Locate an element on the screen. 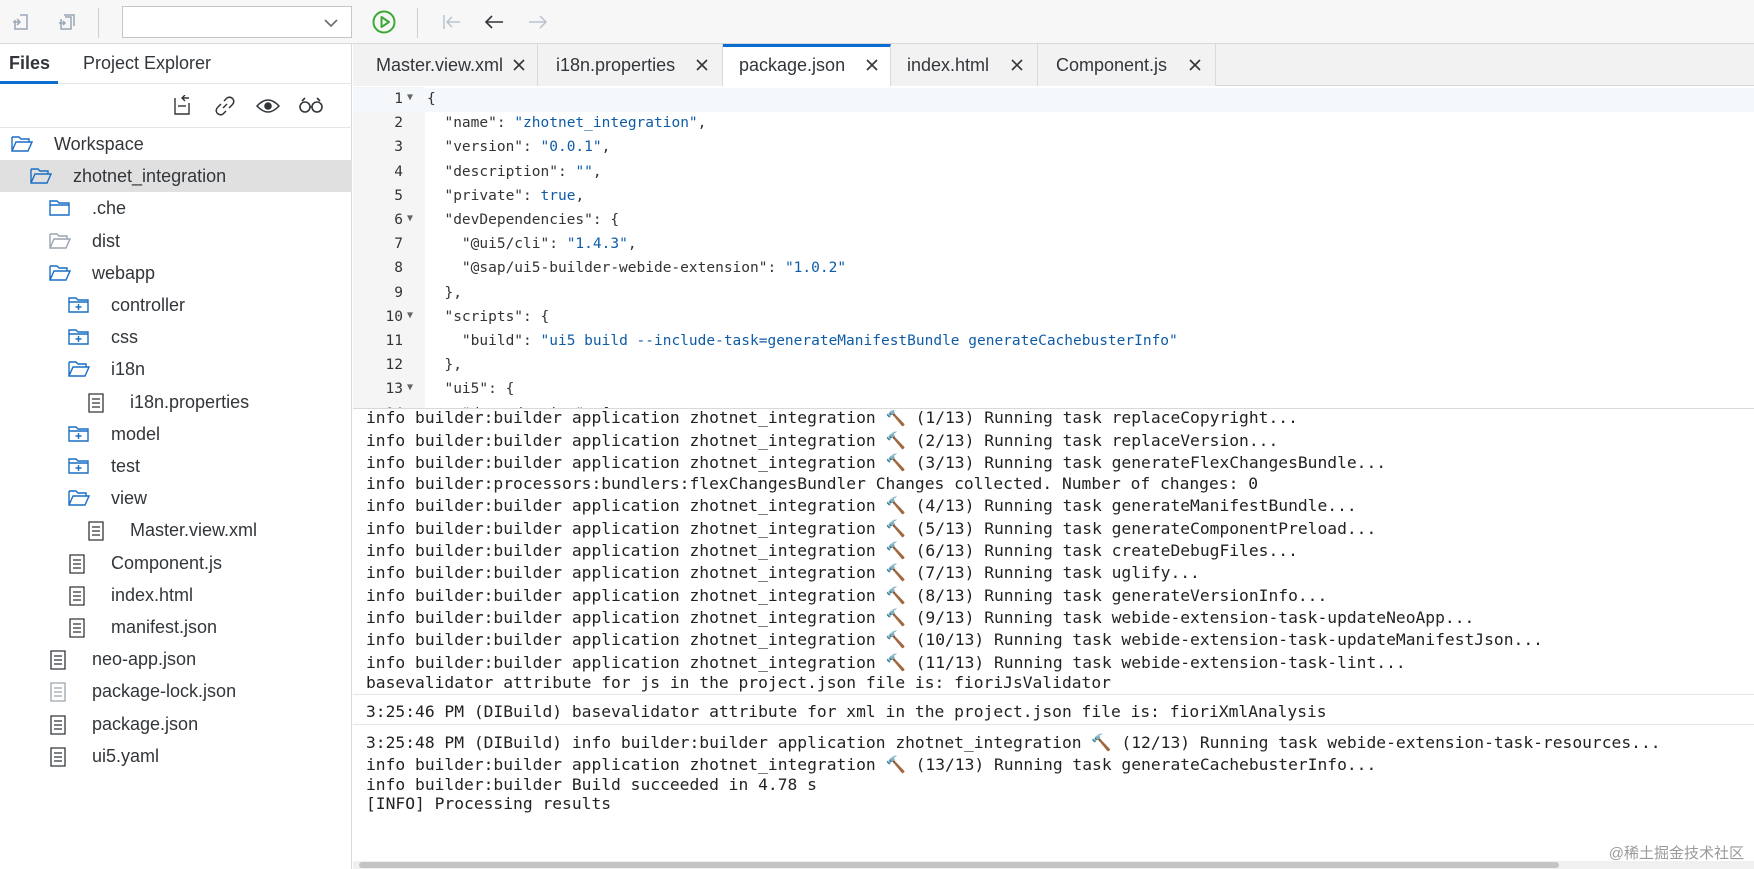 This screenshot has width=1754, height=869. tree-item-label: index.html is located at coordinates (152, 594).